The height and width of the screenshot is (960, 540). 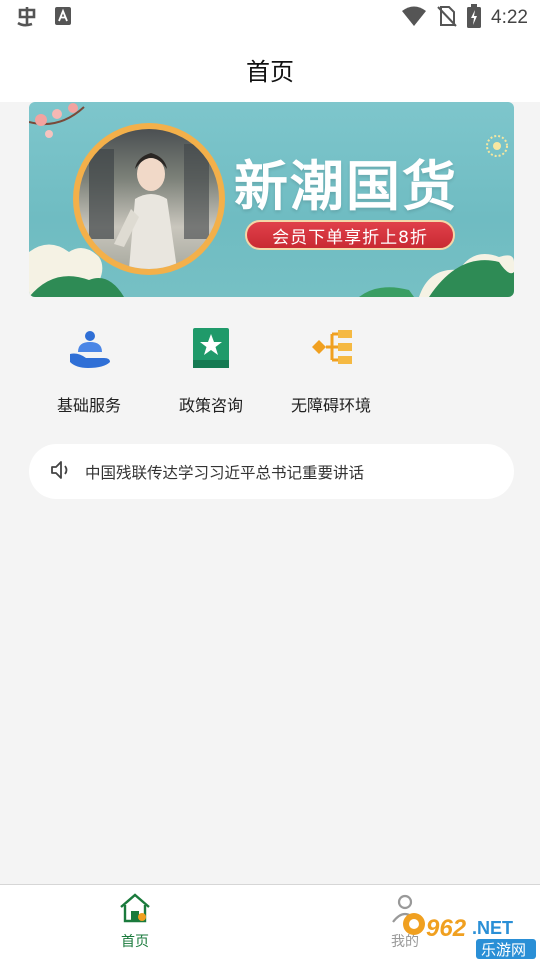 What do you see at coordinates (270, 18) in the screenshot?
I see `status-bar: 4:22` at bounding box center [270, 18].